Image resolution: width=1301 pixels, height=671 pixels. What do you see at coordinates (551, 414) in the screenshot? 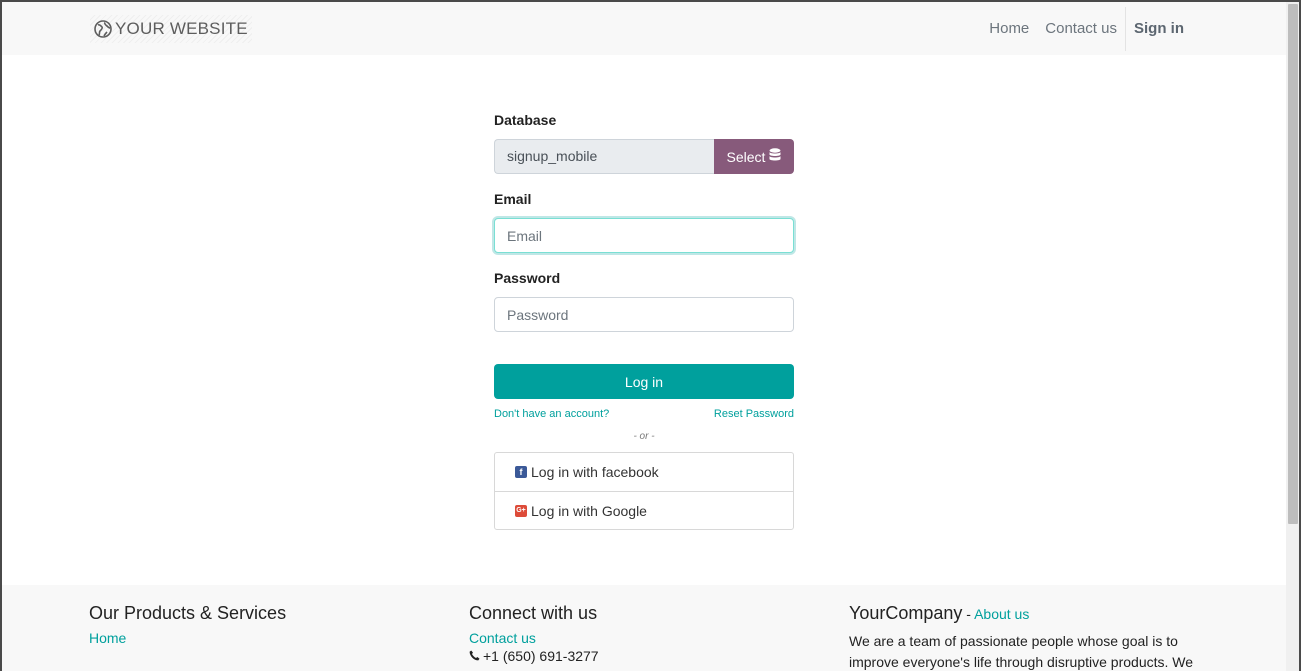
I see `signup-link: Don't have an account?` at bounding box center [551, 414].